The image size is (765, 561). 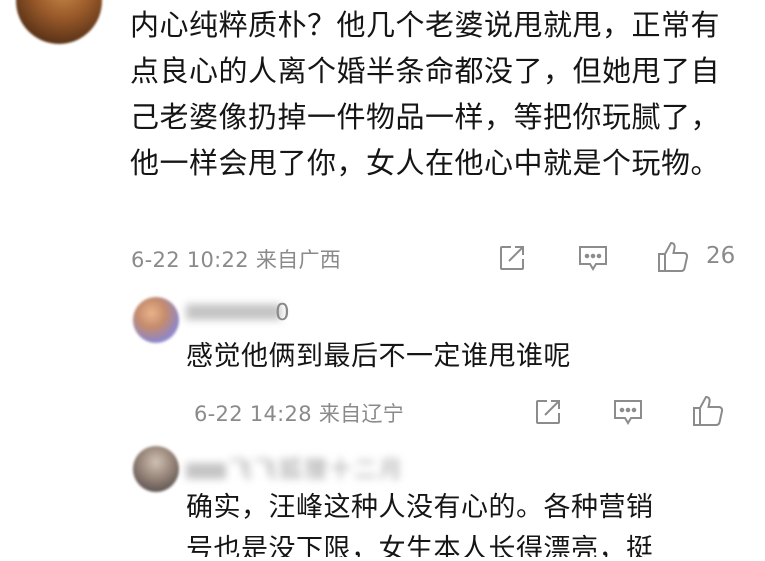 I want to click on like-count: 26, so click(x=721, y=256).